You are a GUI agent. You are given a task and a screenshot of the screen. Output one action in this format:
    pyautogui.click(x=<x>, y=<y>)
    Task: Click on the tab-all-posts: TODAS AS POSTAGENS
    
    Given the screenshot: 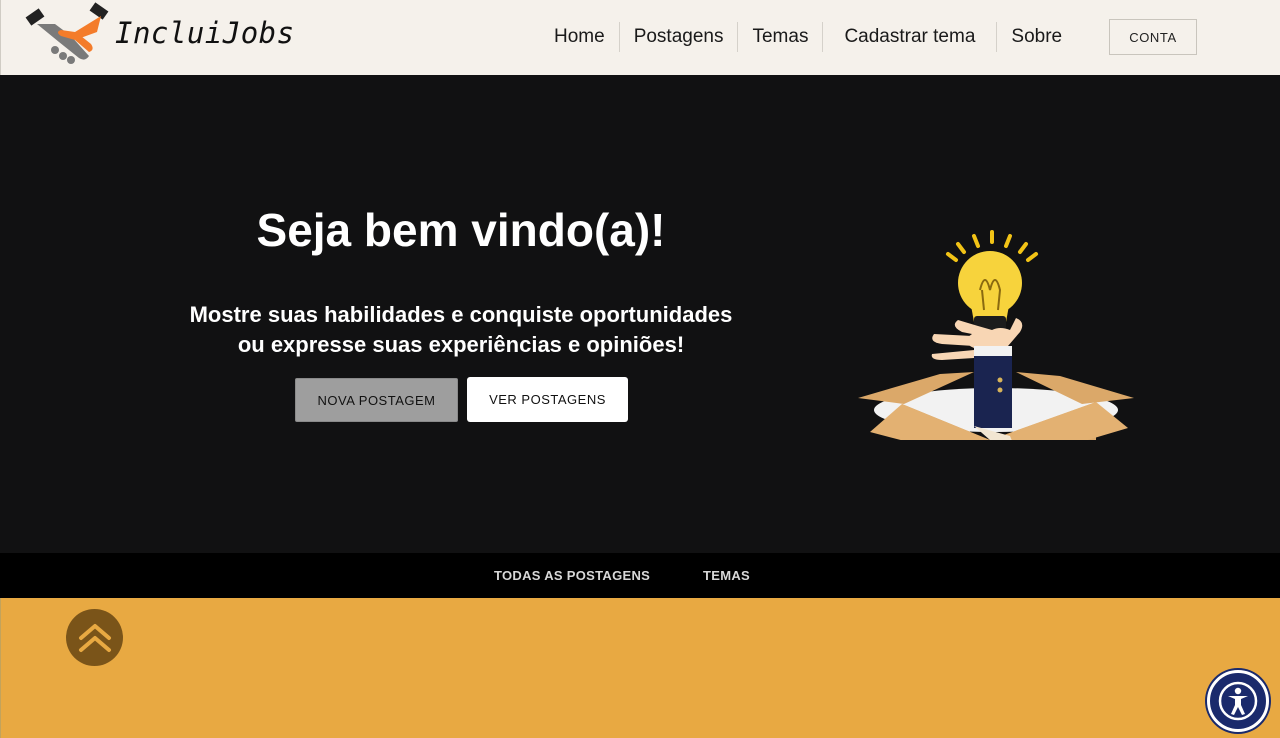 What is the action you would take?
    pyautogui.click(x=572, y=575)
    